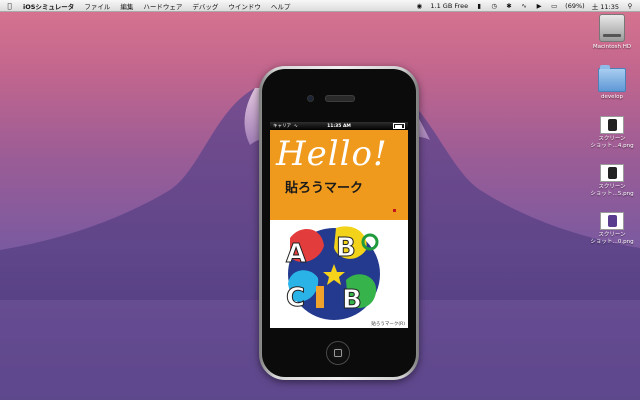  What do you see at coordinates (295, 298) in the screenshot?
I see `svg-text: C` at bounding box center [295, 298].